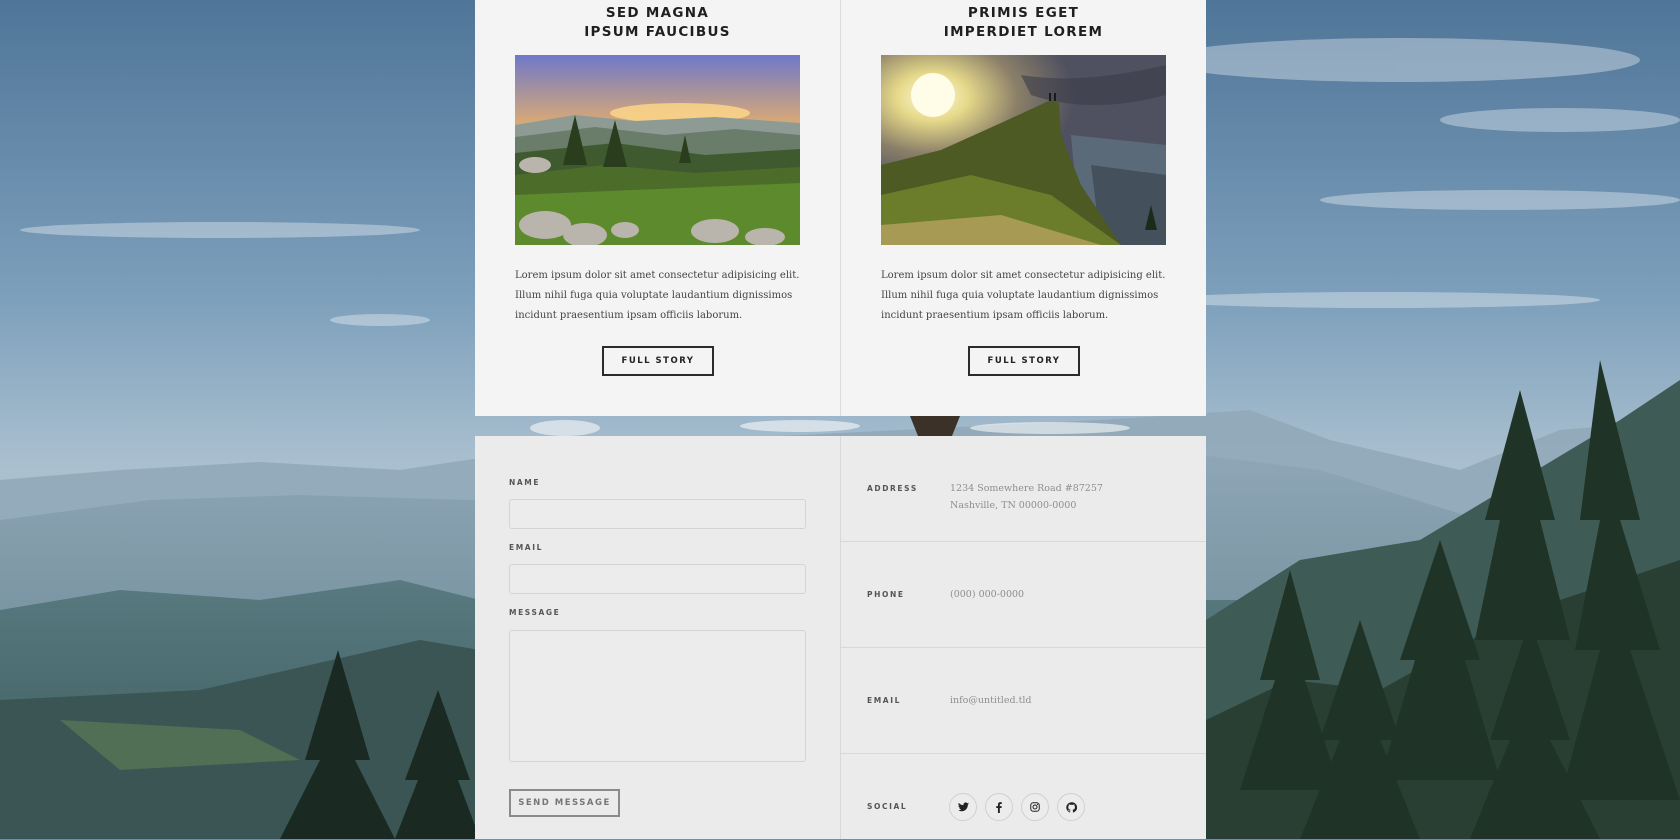 The width and height of the screenshot is (1680, 840). I want to click on social-label: SOCIAL, so click(887, 806).